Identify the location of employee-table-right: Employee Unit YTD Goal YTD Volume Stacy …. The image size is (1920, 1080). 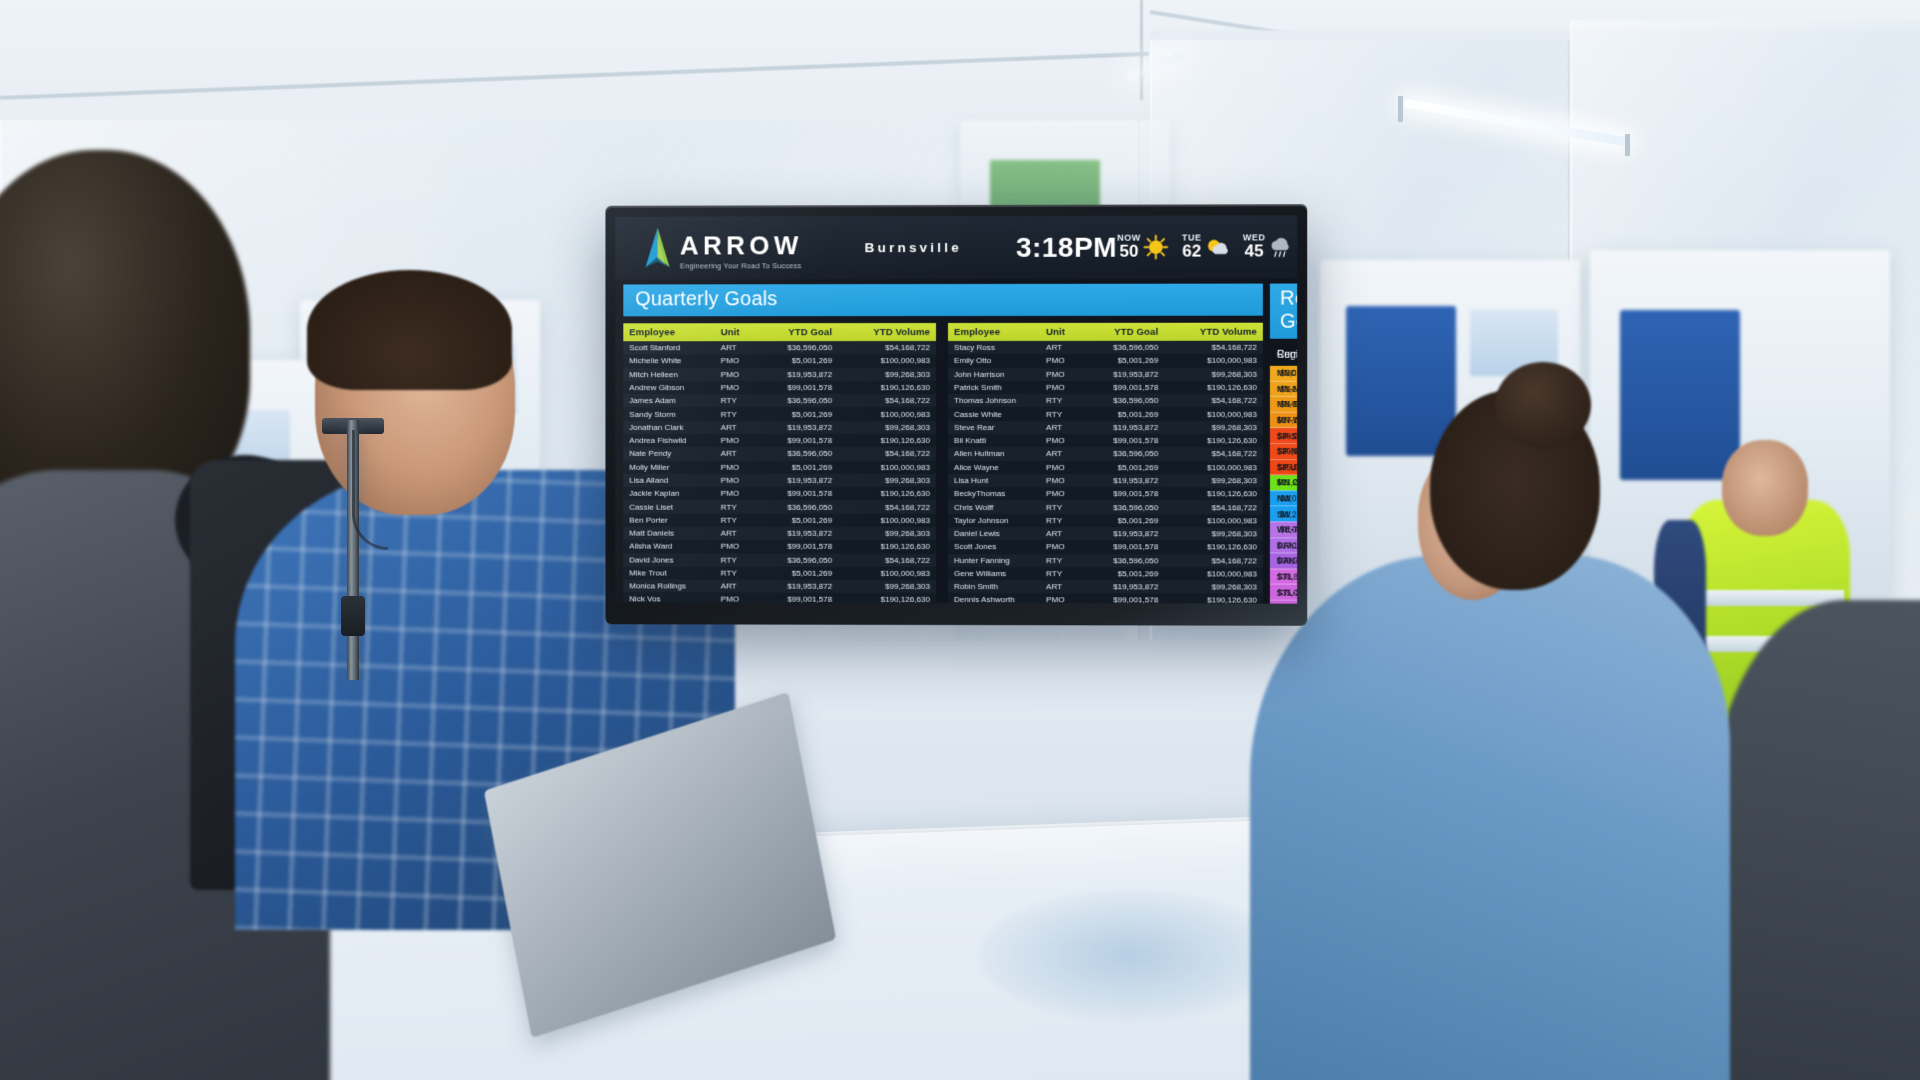
(1105, 463).